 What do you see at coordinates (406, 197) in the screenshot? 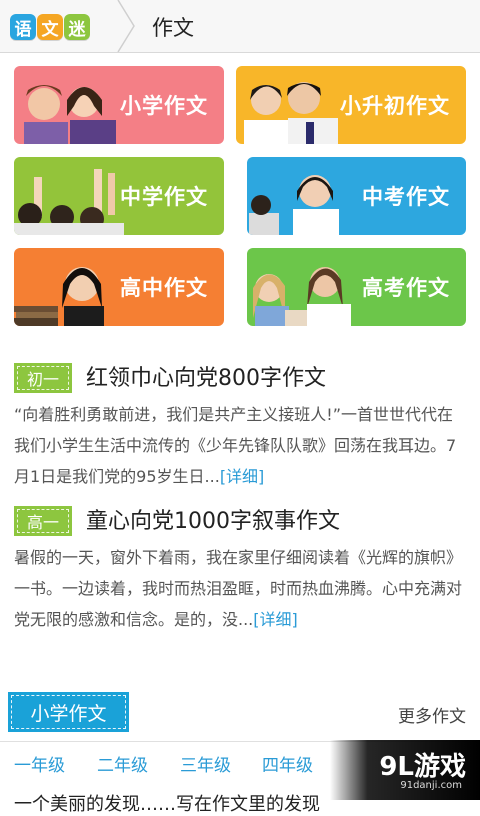
I see `category-label: 中考作文` at bounding box center [406, 197].